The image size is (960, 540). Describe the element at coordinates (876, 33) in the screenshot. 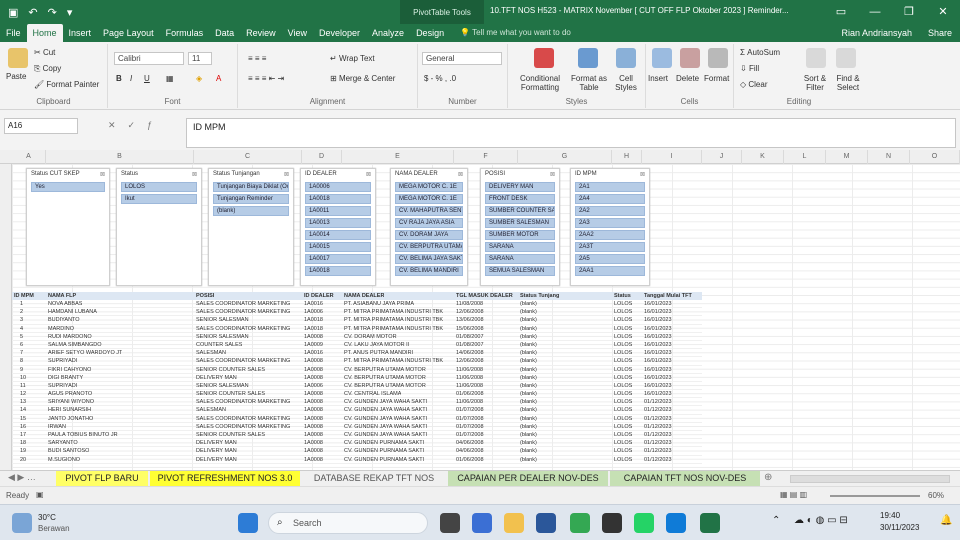

I see `account-name: Rian Andriansyah` at that location.